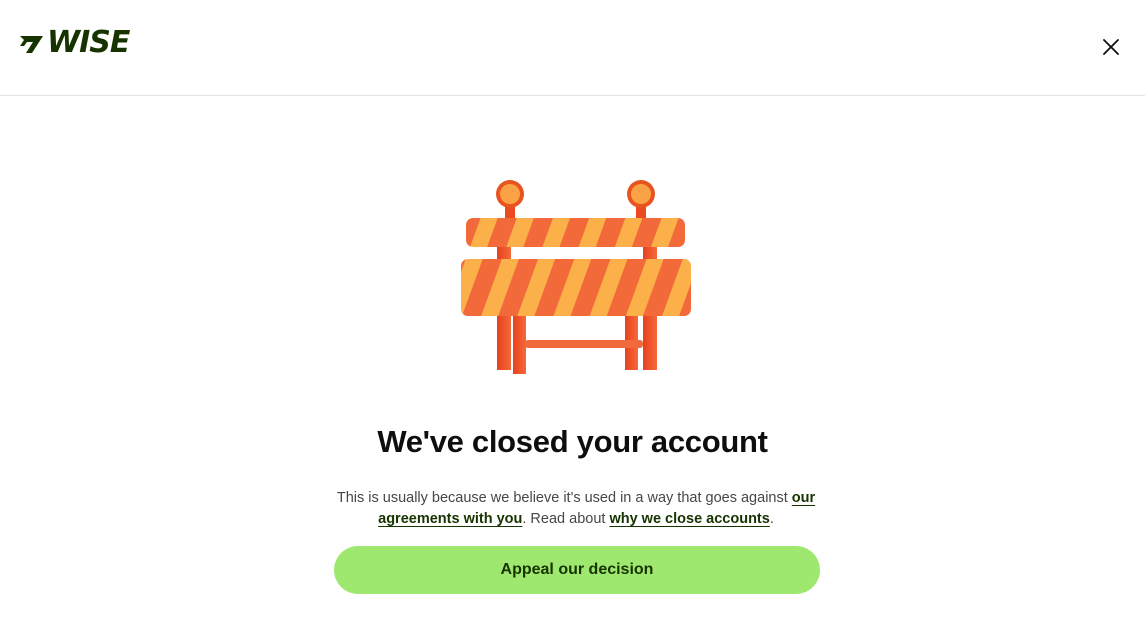 This screenshot has height=643, width=1145. What do you see at coordinates (31, 44) in the screenshot?
I see `wise-flag-icon` at bounding box center [31, 44].